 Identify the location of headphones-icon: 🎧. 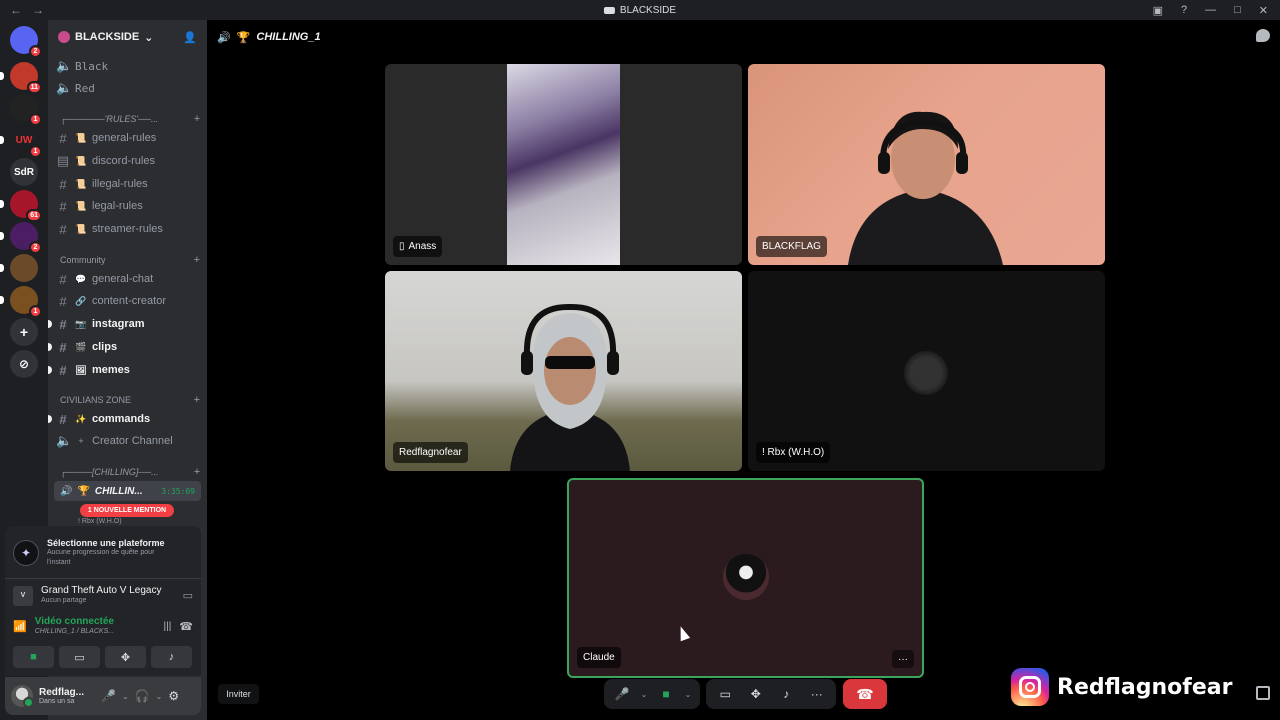
(142, 696).